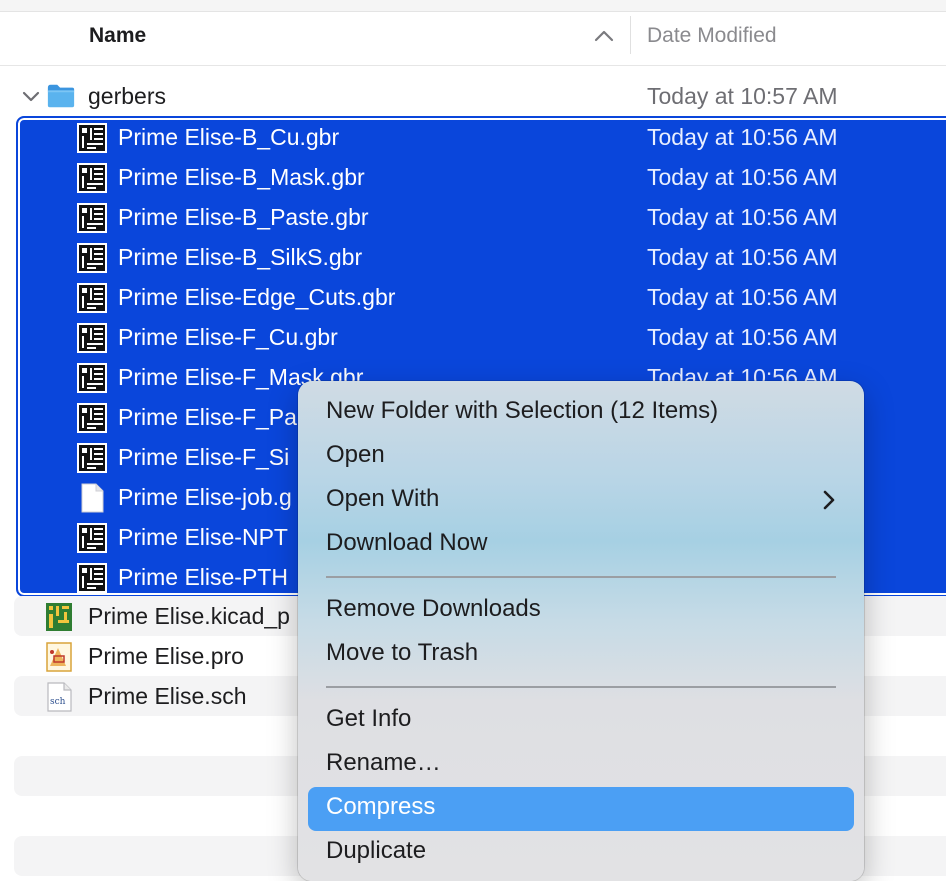 The width and height of the screenshot is (946, 881). What do you see at coordinates (203, 537) in the screenshot?
I see `file-name: Prime Elise-NPT` at bounding box center [203, 537].